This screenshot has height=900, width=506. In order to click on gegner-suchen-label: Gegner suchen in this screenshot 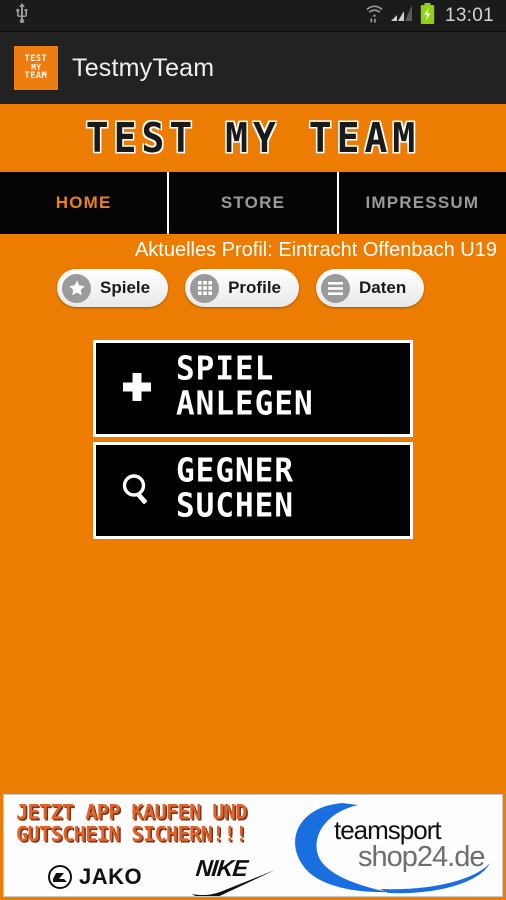, I will do `click(235, 489)`.